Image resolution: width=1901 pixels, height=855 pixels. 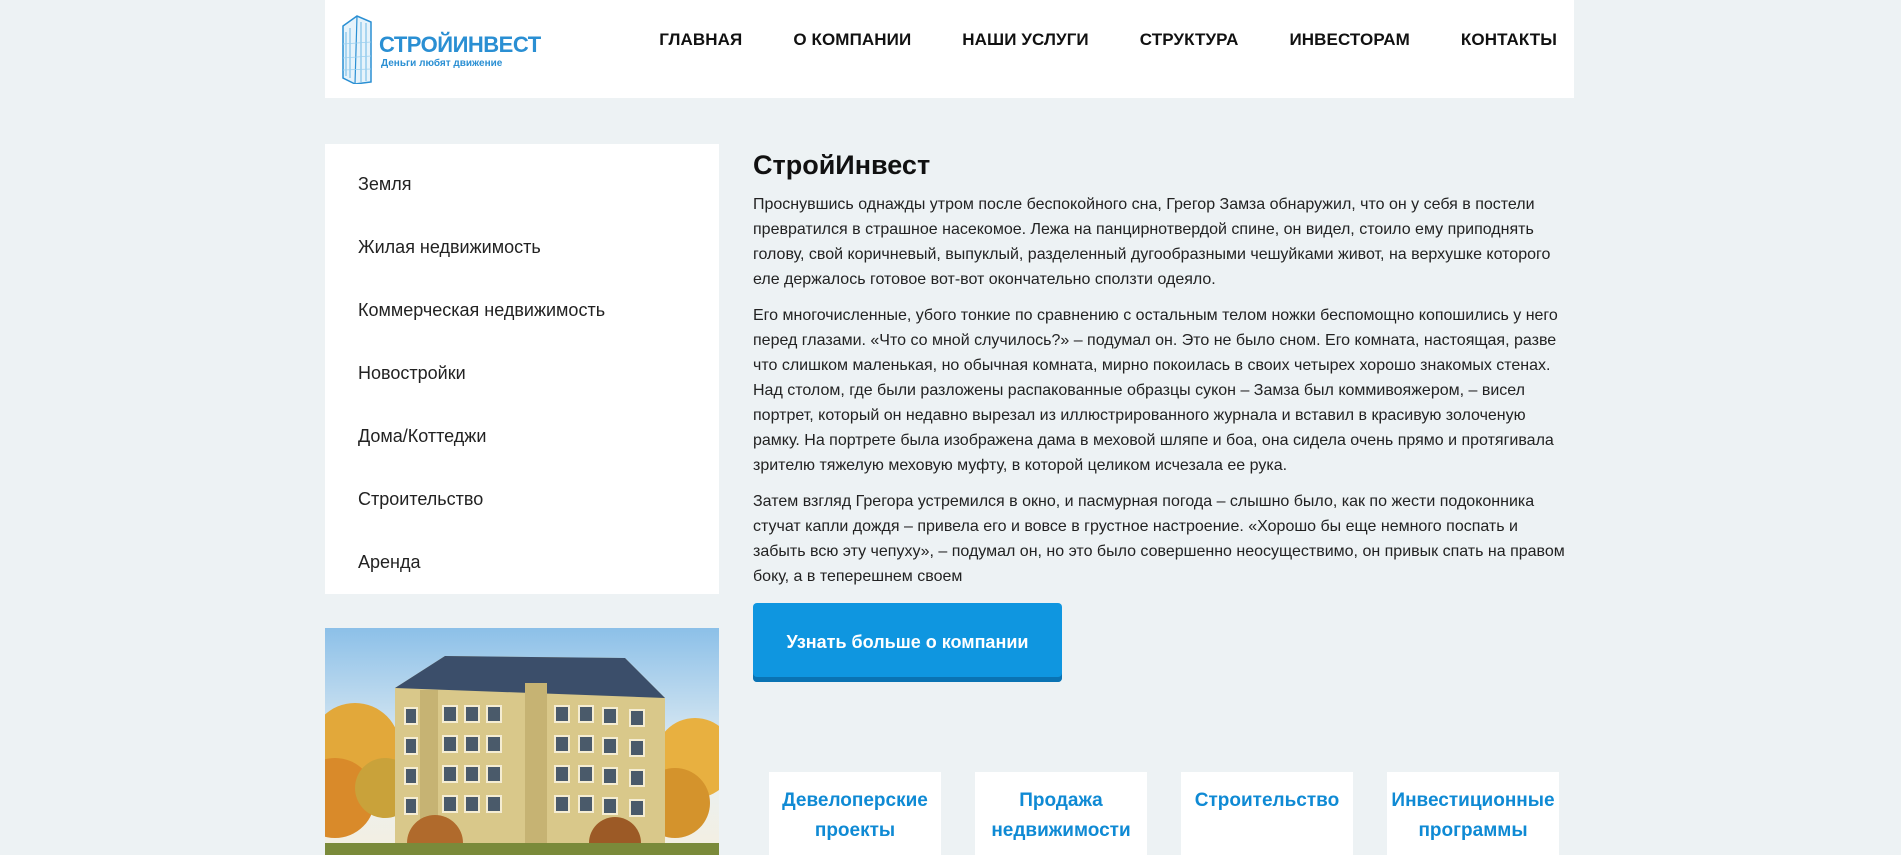 I want to click on sidebar-item-land: Земля, so click(x=522, y=199).